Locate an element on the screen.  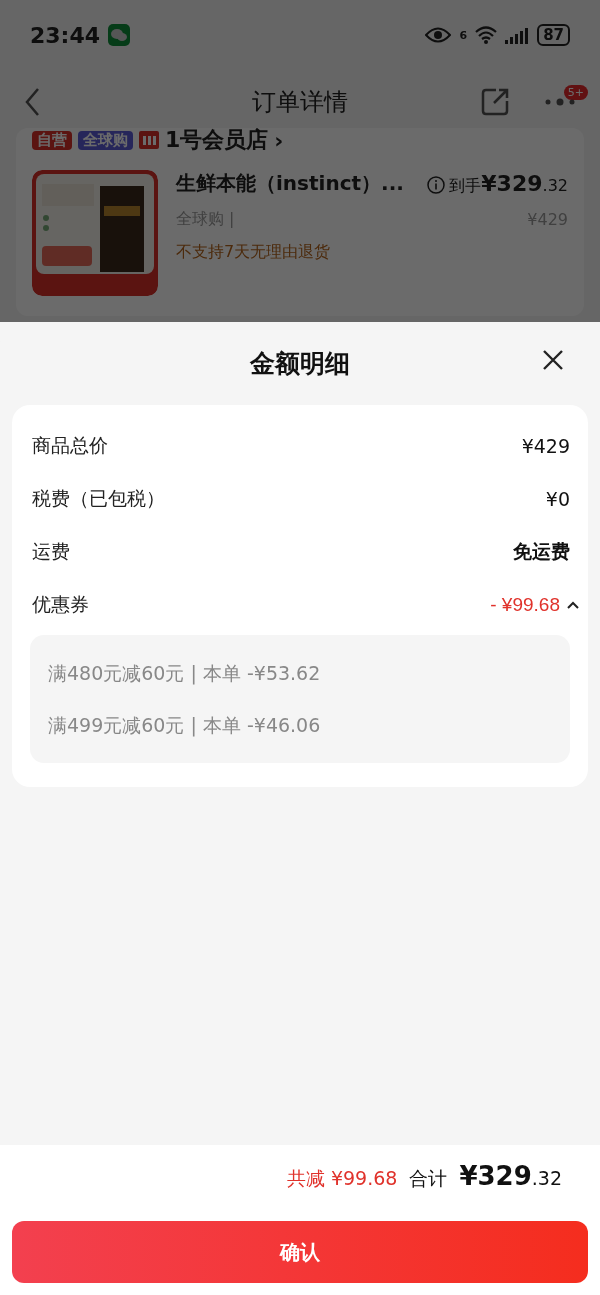
battery-level: 87 is located at coordinates (553, 35).